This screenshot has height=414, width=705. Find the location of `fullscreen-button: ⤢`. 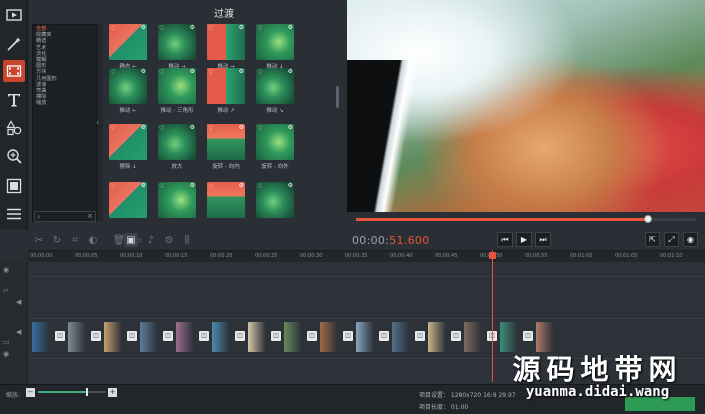

fullscreen-button: ⤢ is located at coordinates (671, 239).